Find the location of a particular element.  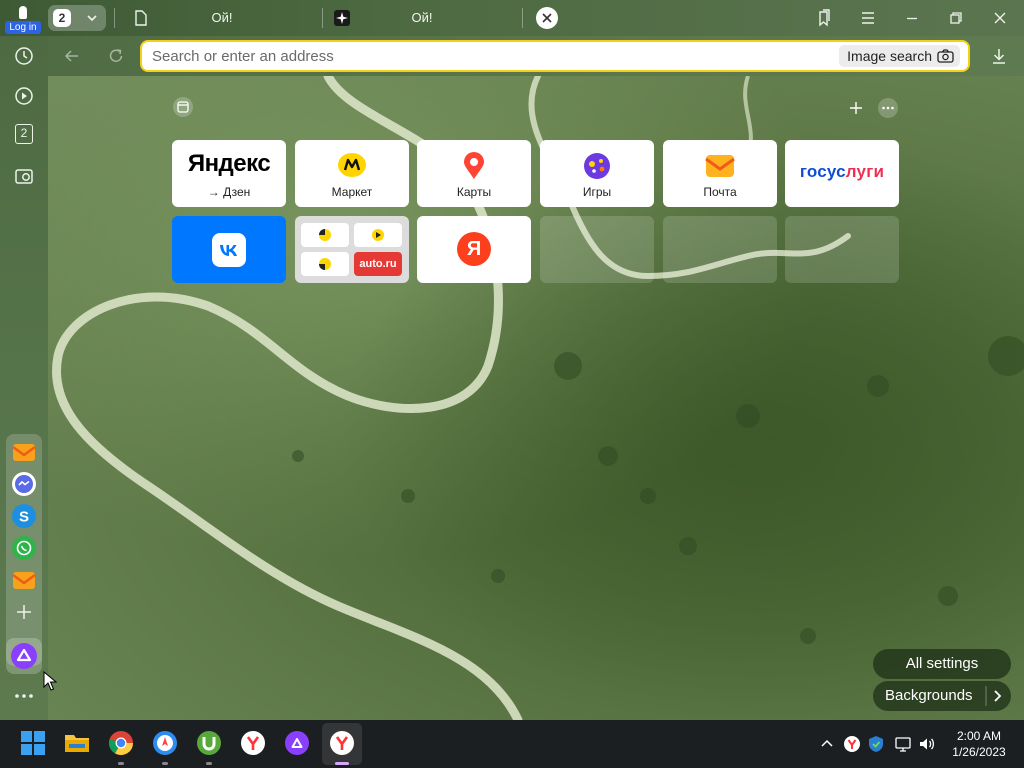

map-pin-icon is located at coordinates (474, 165).